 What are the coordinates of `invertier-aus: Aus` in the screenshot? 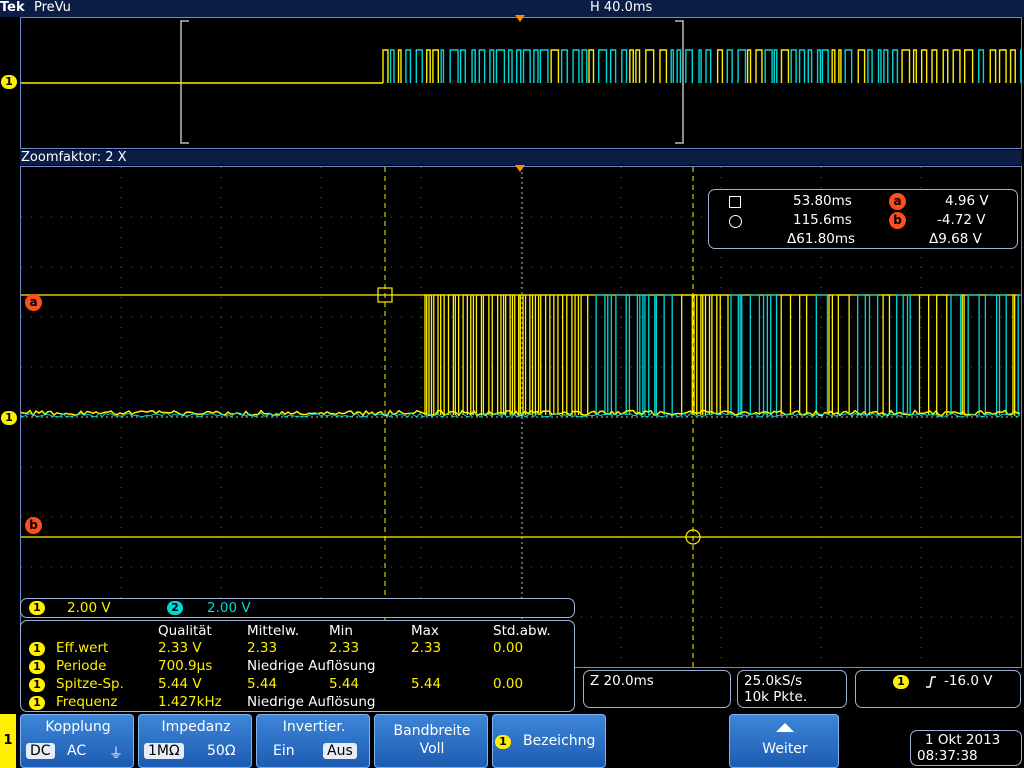 It's located at (340, 751).